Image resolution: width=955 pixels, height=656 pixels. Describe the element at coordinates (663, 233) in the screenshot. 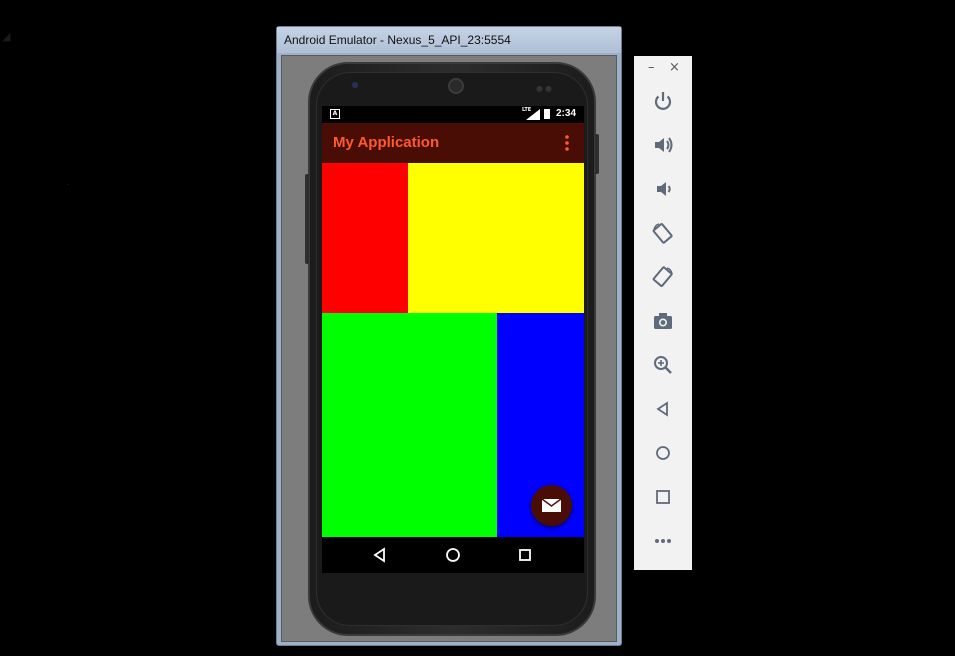

I see `rotate-left-icon` at that location.